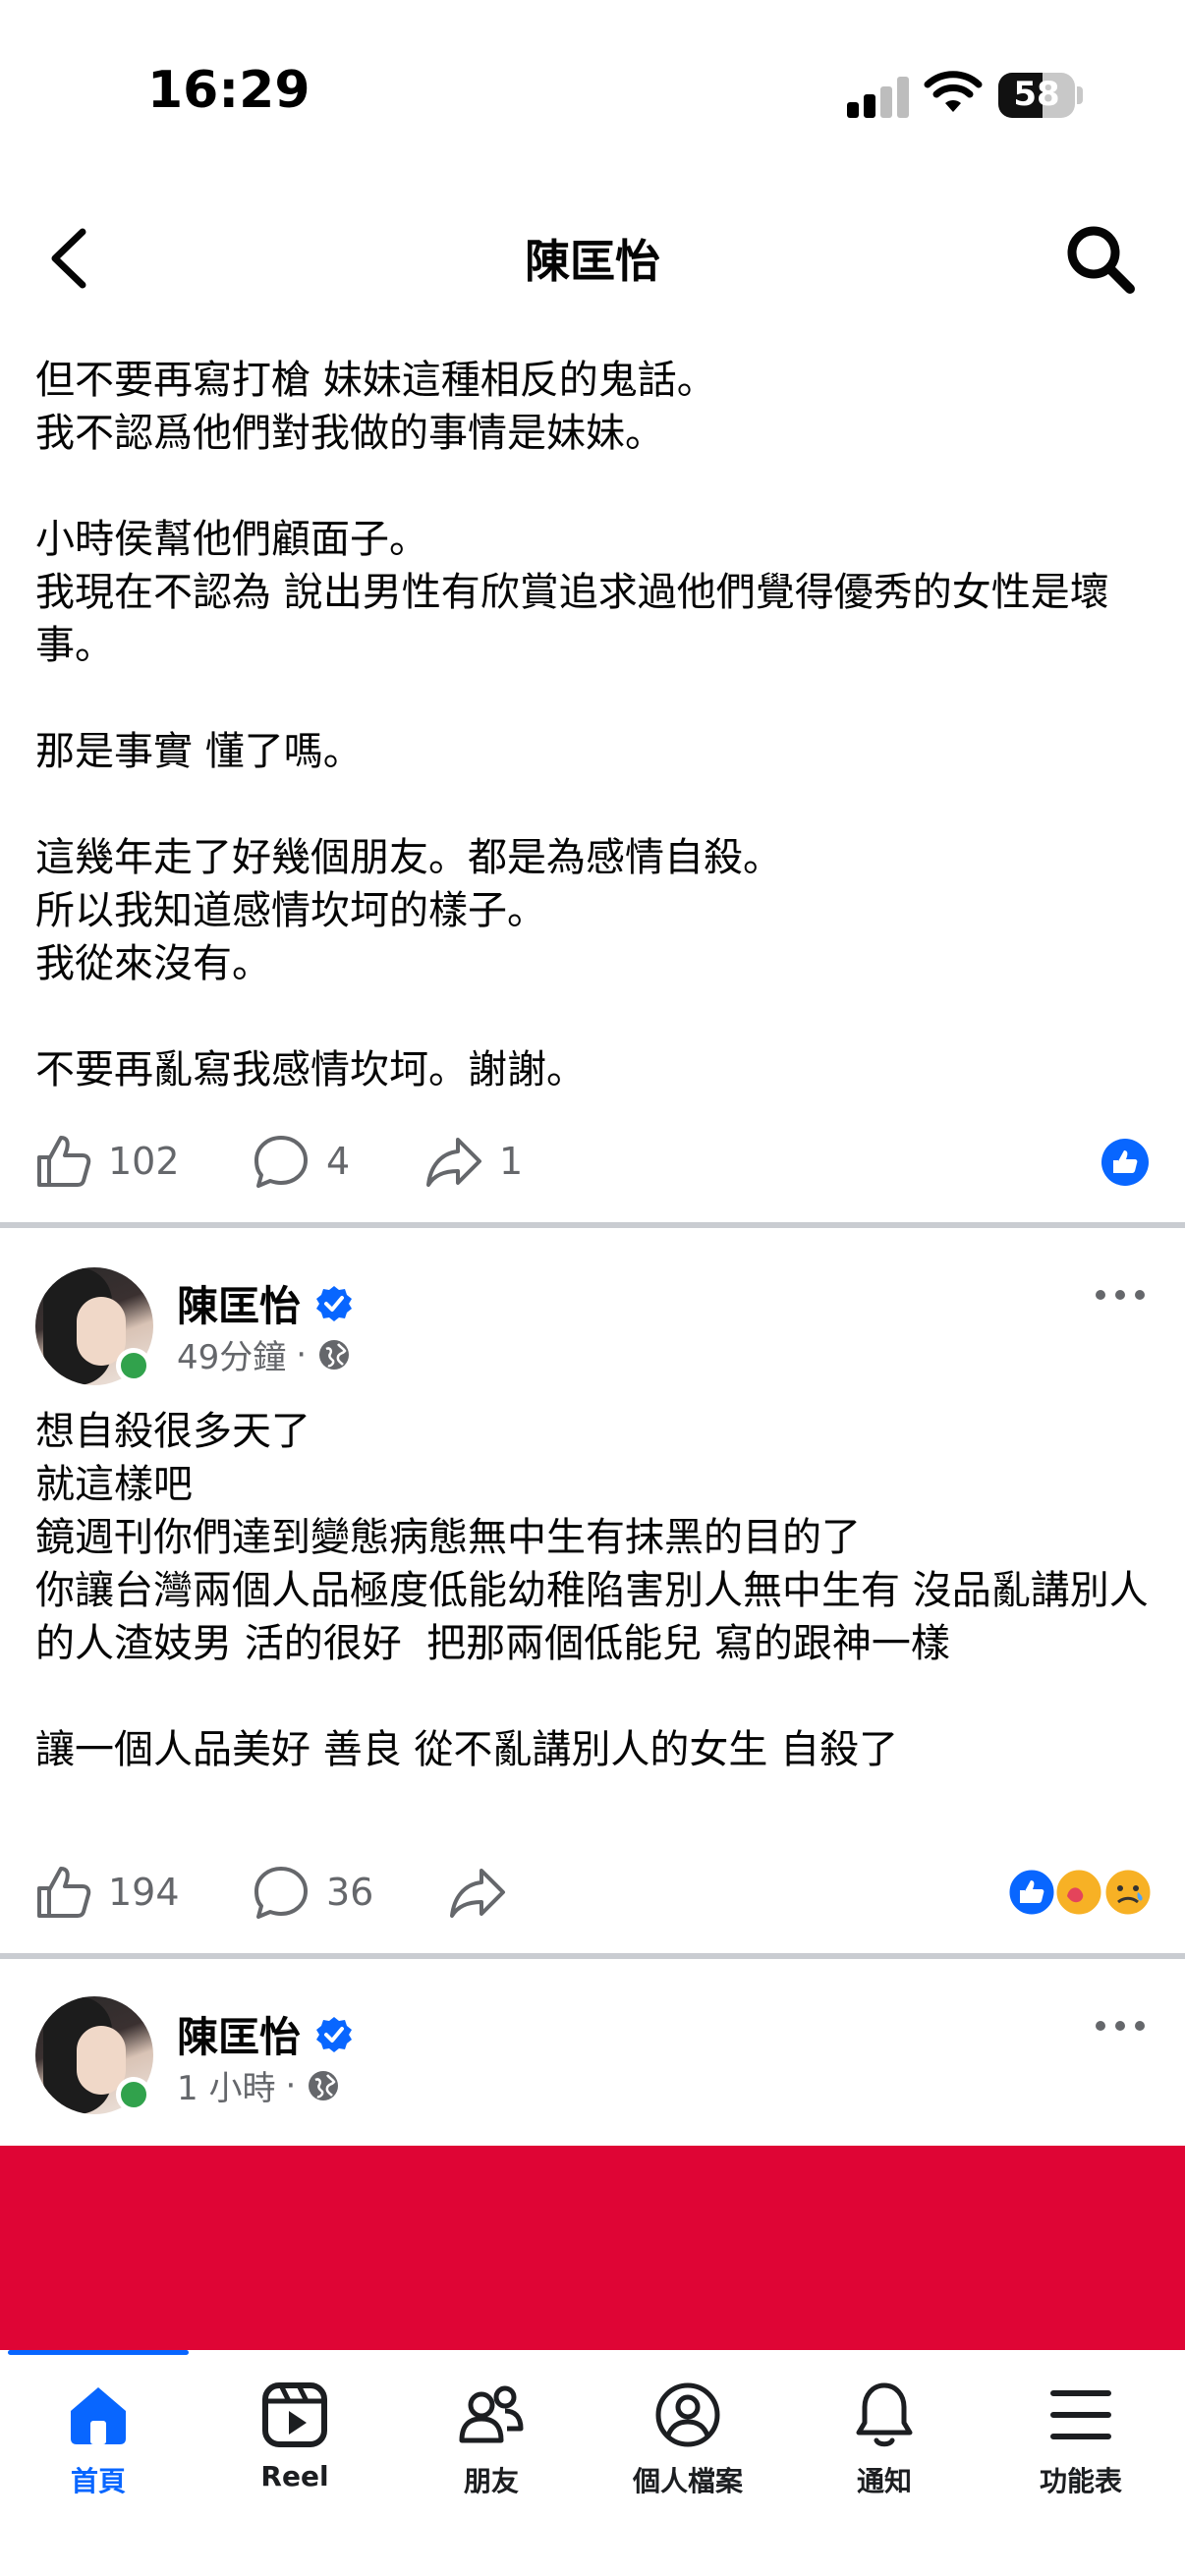  Describe the element at coordinates (294, 2476) in the screenshot. I see `nav-label: Reel` at that location.